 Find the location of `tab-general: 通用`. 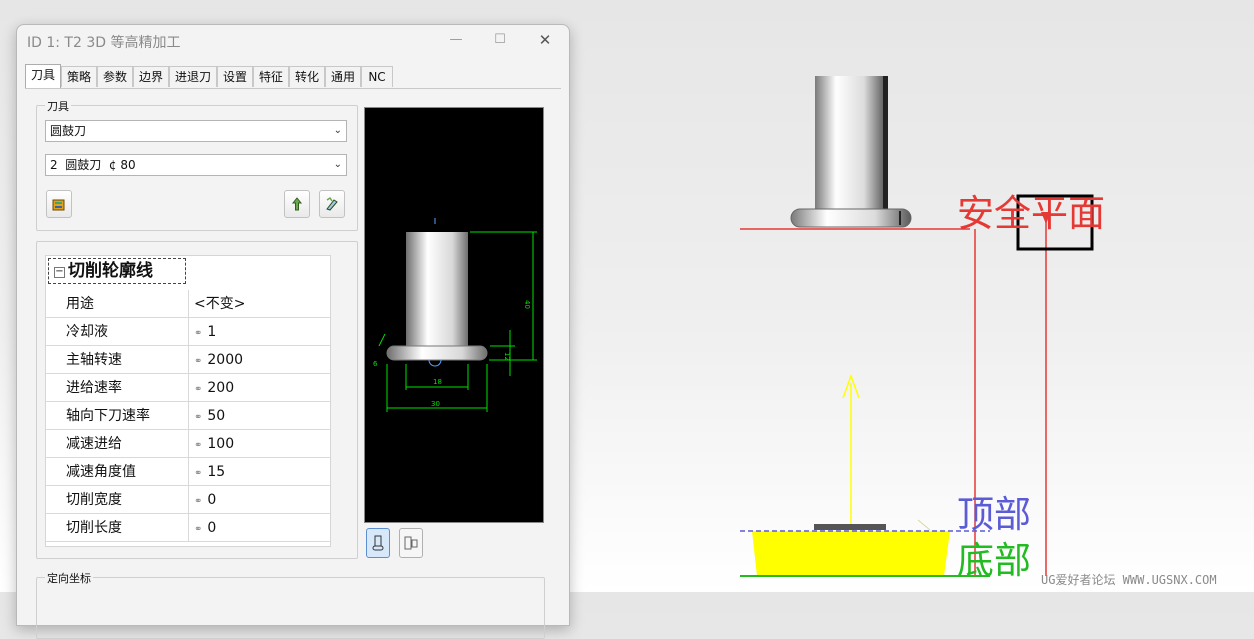

tab-general: 通用 is located at coordinates (343, 76).